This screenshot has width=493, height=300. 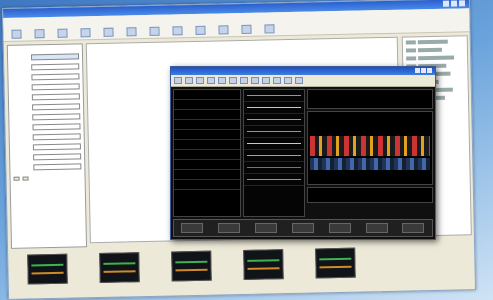 What do you see at coordinates (370, 195) in the screenshot?
I see `measurement-values` at bounding box center [370, 195].